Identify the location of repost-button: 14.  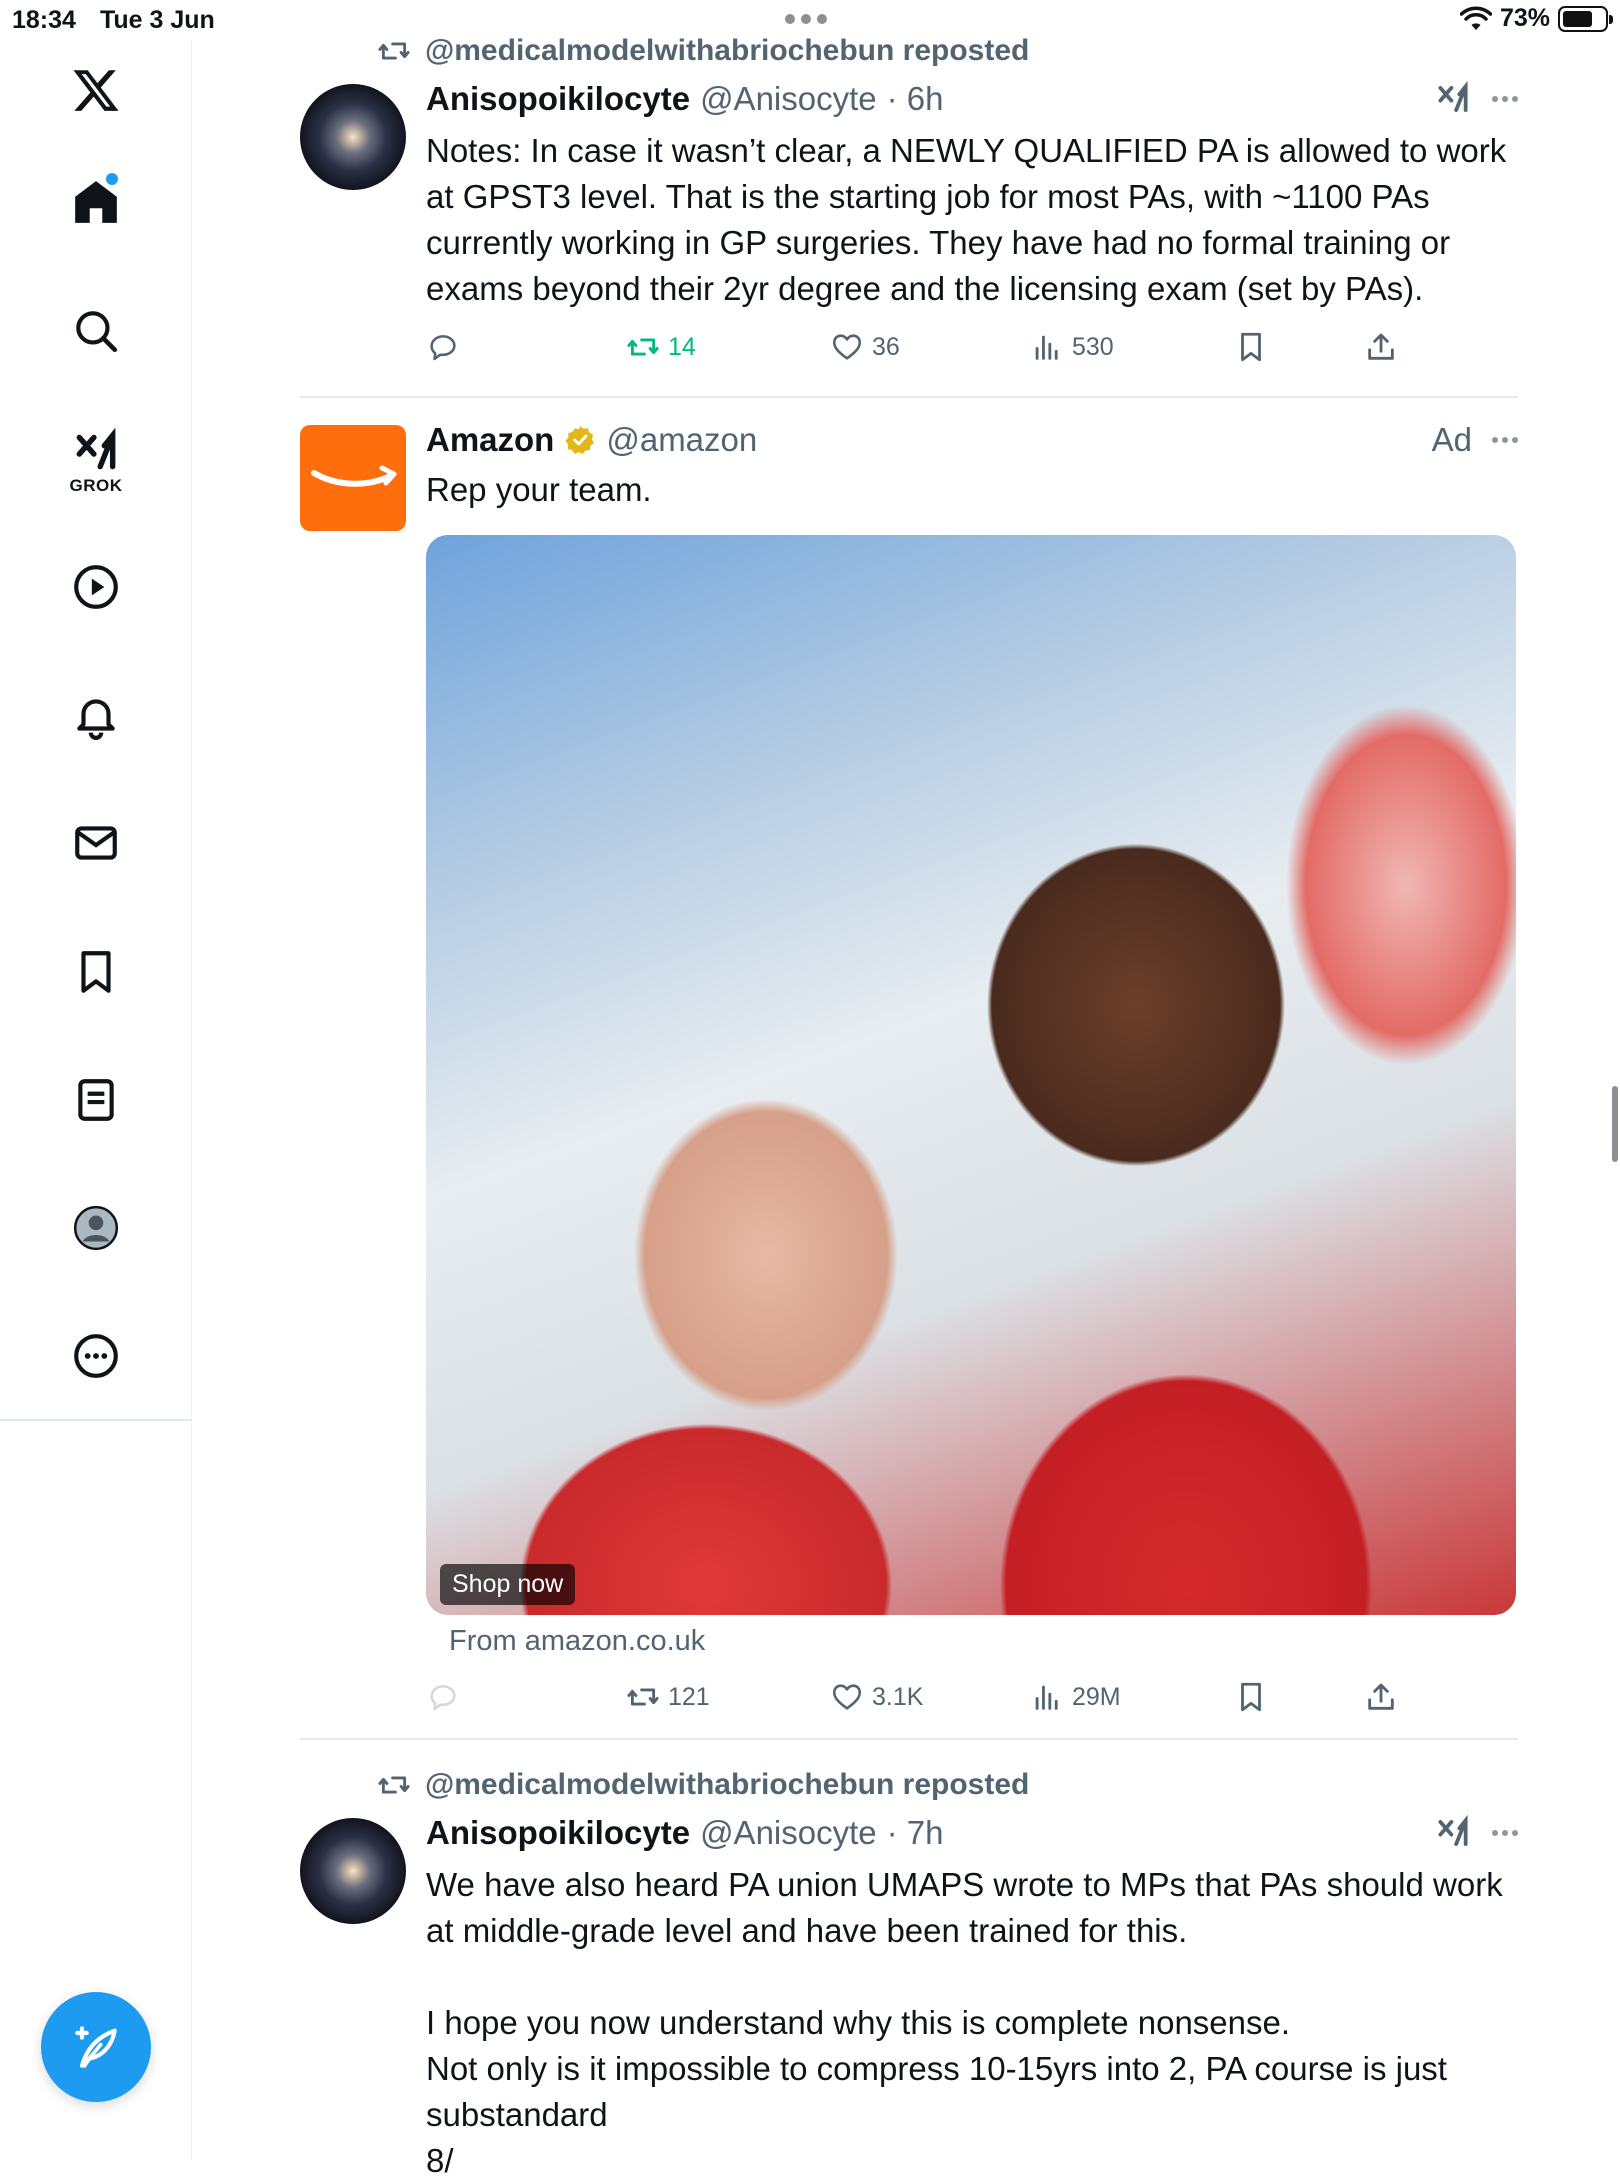
(661, 347).